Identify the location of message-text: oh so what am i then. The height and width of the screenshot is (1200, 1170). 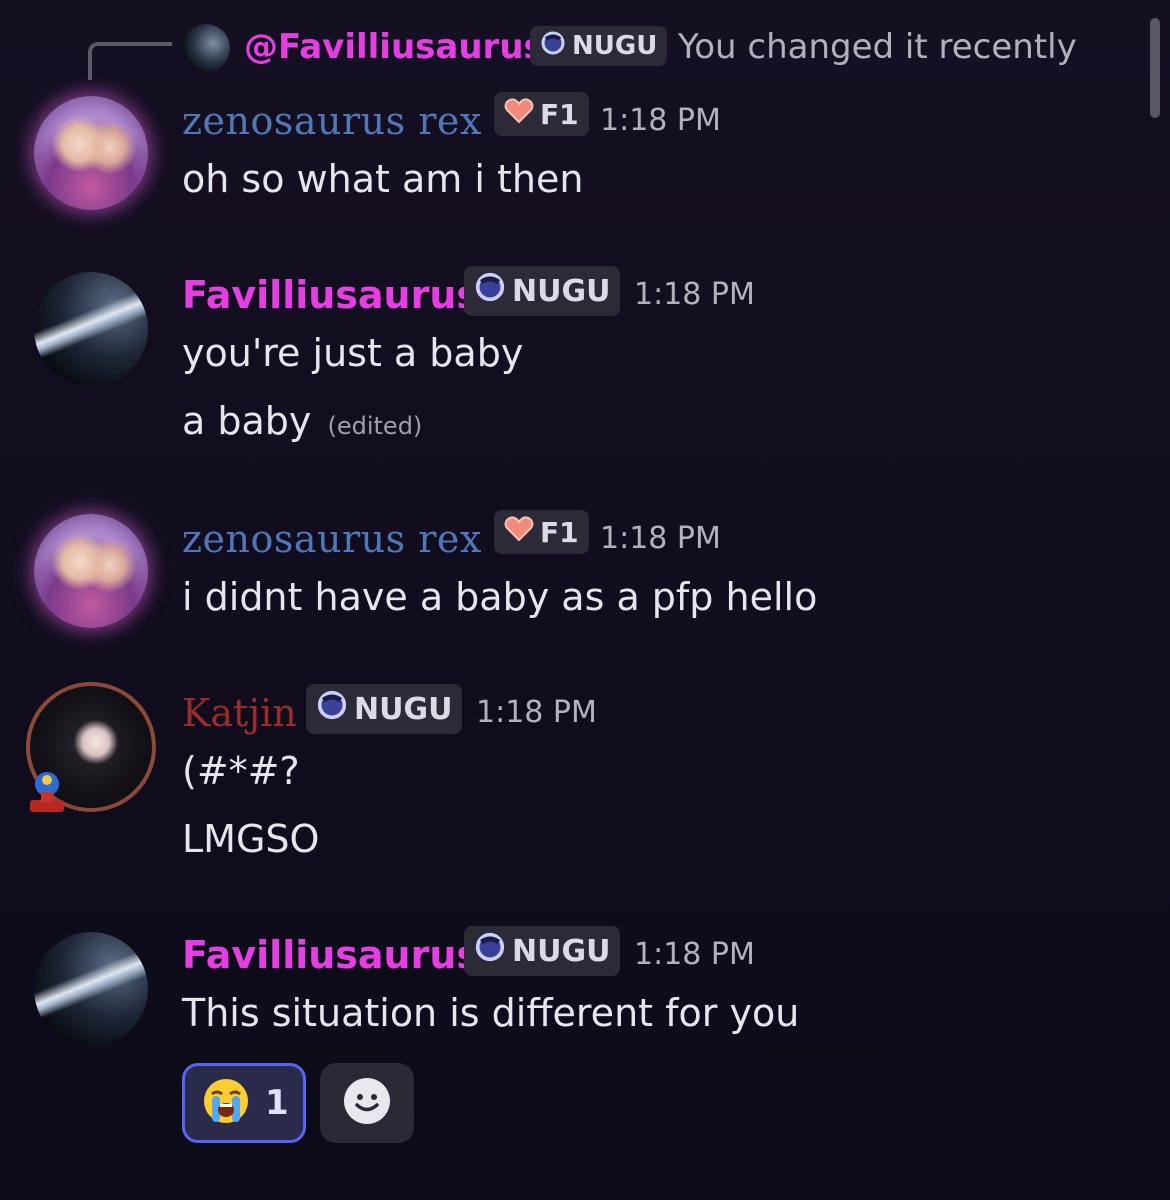
(383, 179).